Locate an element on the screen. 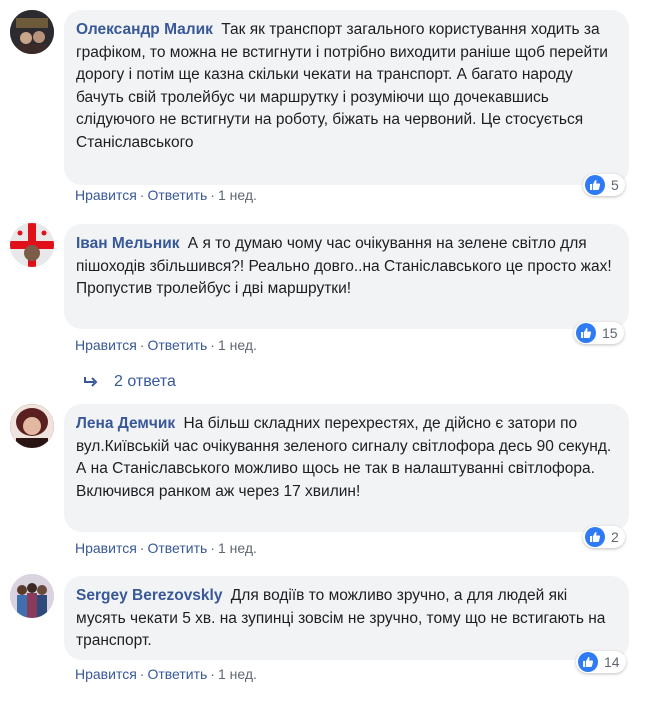 Image resolution: width=665 pixels, height=708 pixels. avatar-flag-icon is located at coordinates (32, 245).